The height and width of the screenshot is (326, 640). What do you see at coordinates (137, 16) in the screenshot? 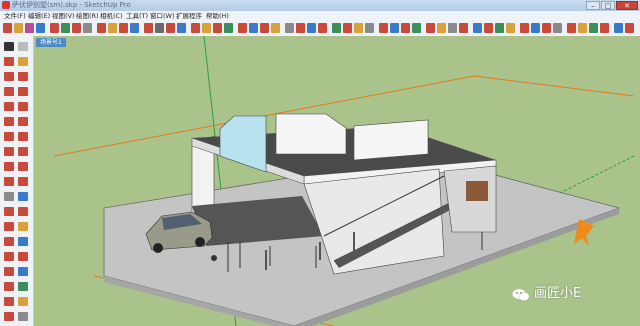
I see `menu-tools: 工具(T)` at bounding box center [137, 16].